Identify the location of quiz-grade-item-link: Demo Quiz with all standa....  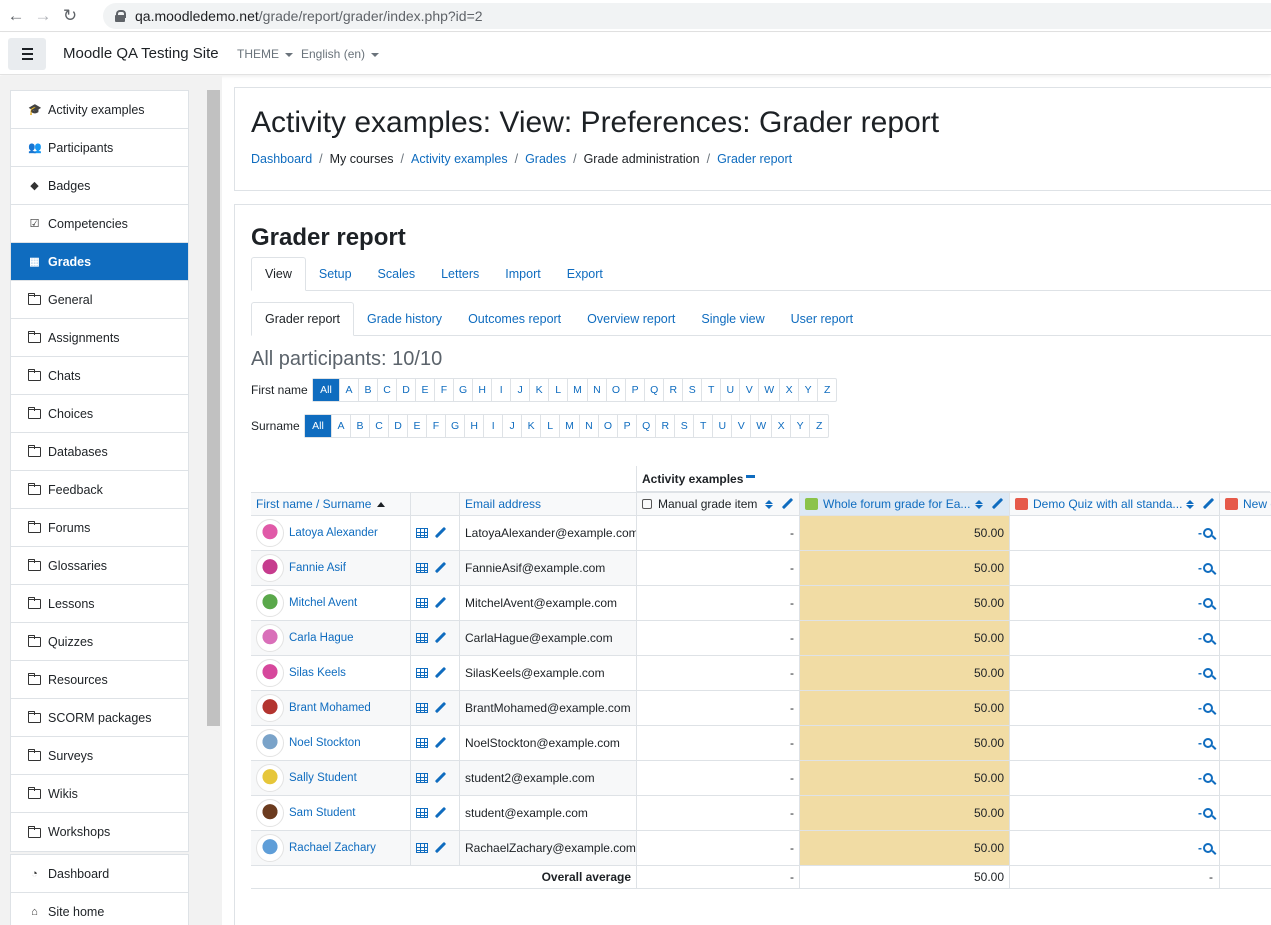
(1107, 504).